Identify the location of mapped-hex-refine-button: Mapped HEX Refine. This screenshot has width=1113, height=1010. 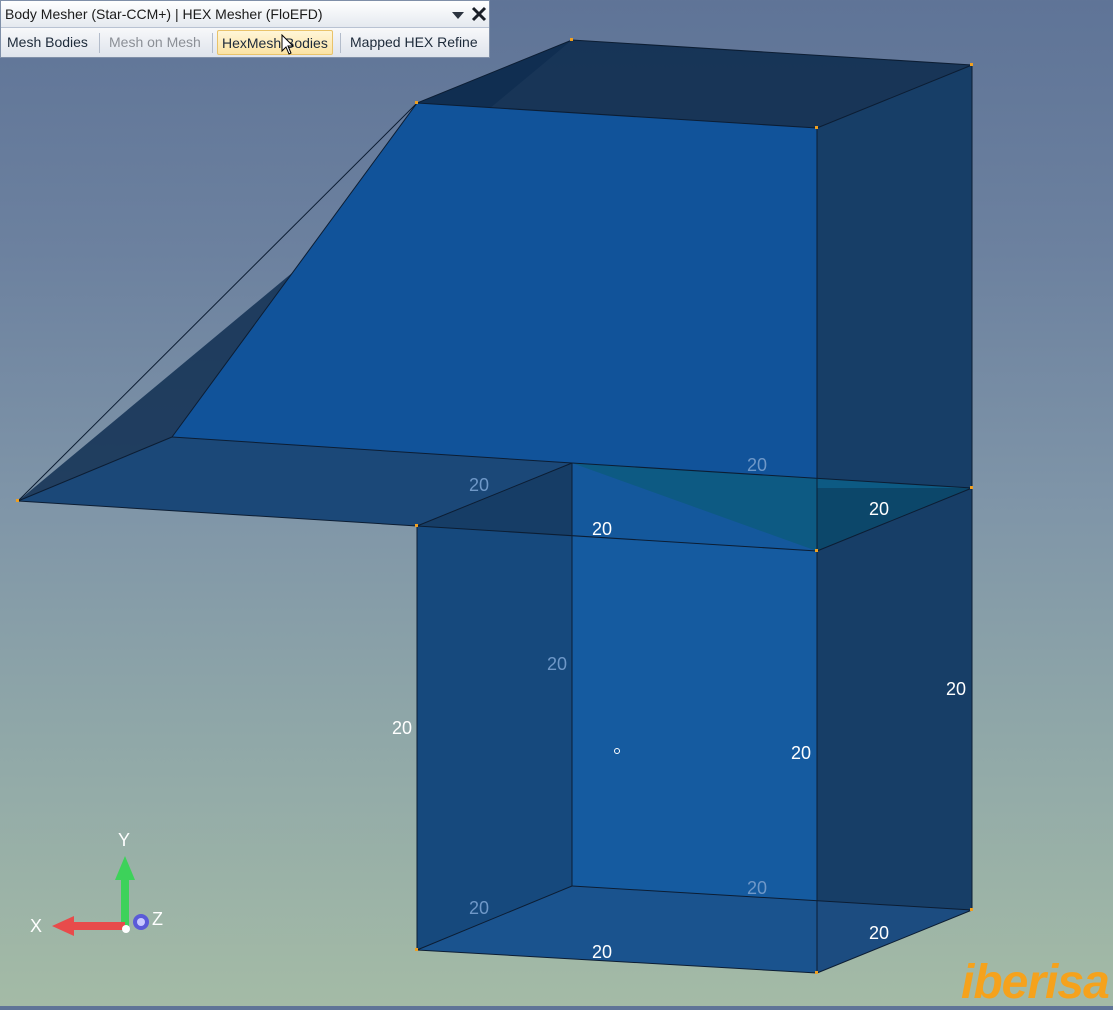
(414, 42).